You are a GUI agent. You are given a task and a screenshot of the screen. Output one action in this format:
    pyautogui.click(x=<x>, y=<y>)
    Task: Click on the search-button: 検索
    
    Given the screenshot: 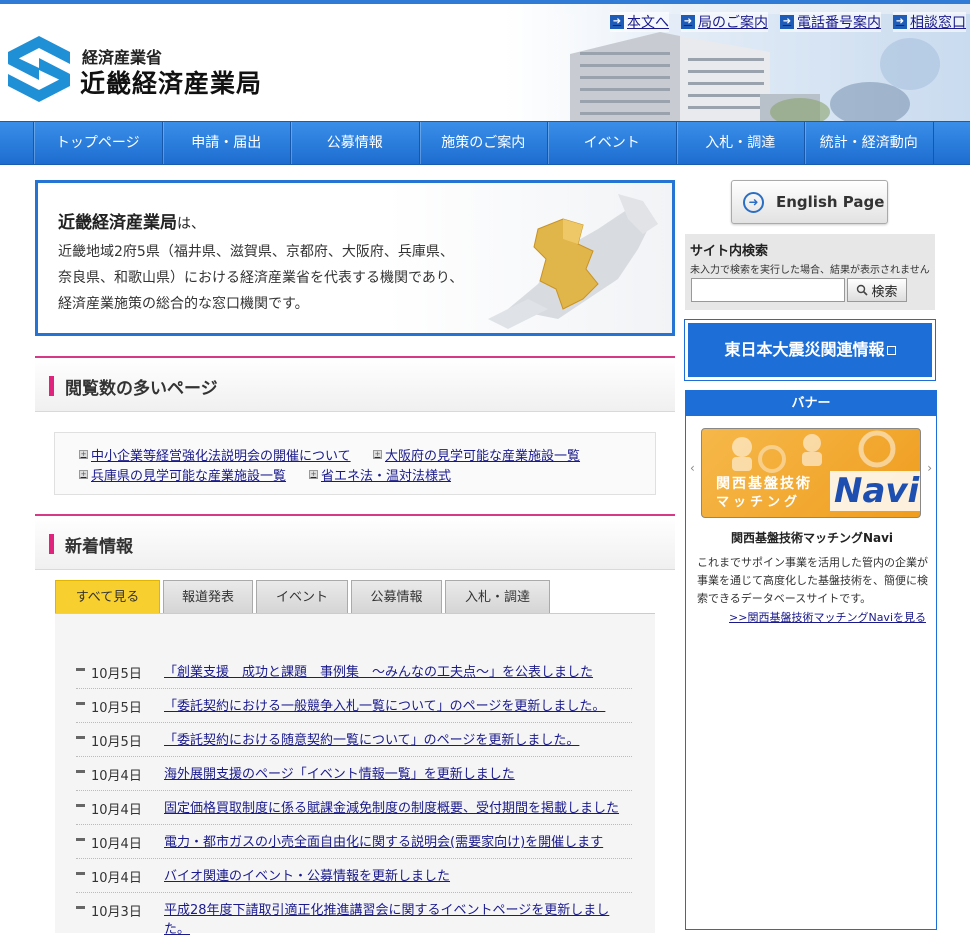 What is the action you would take?
    pyautogui.click(x=877, y=290)
    